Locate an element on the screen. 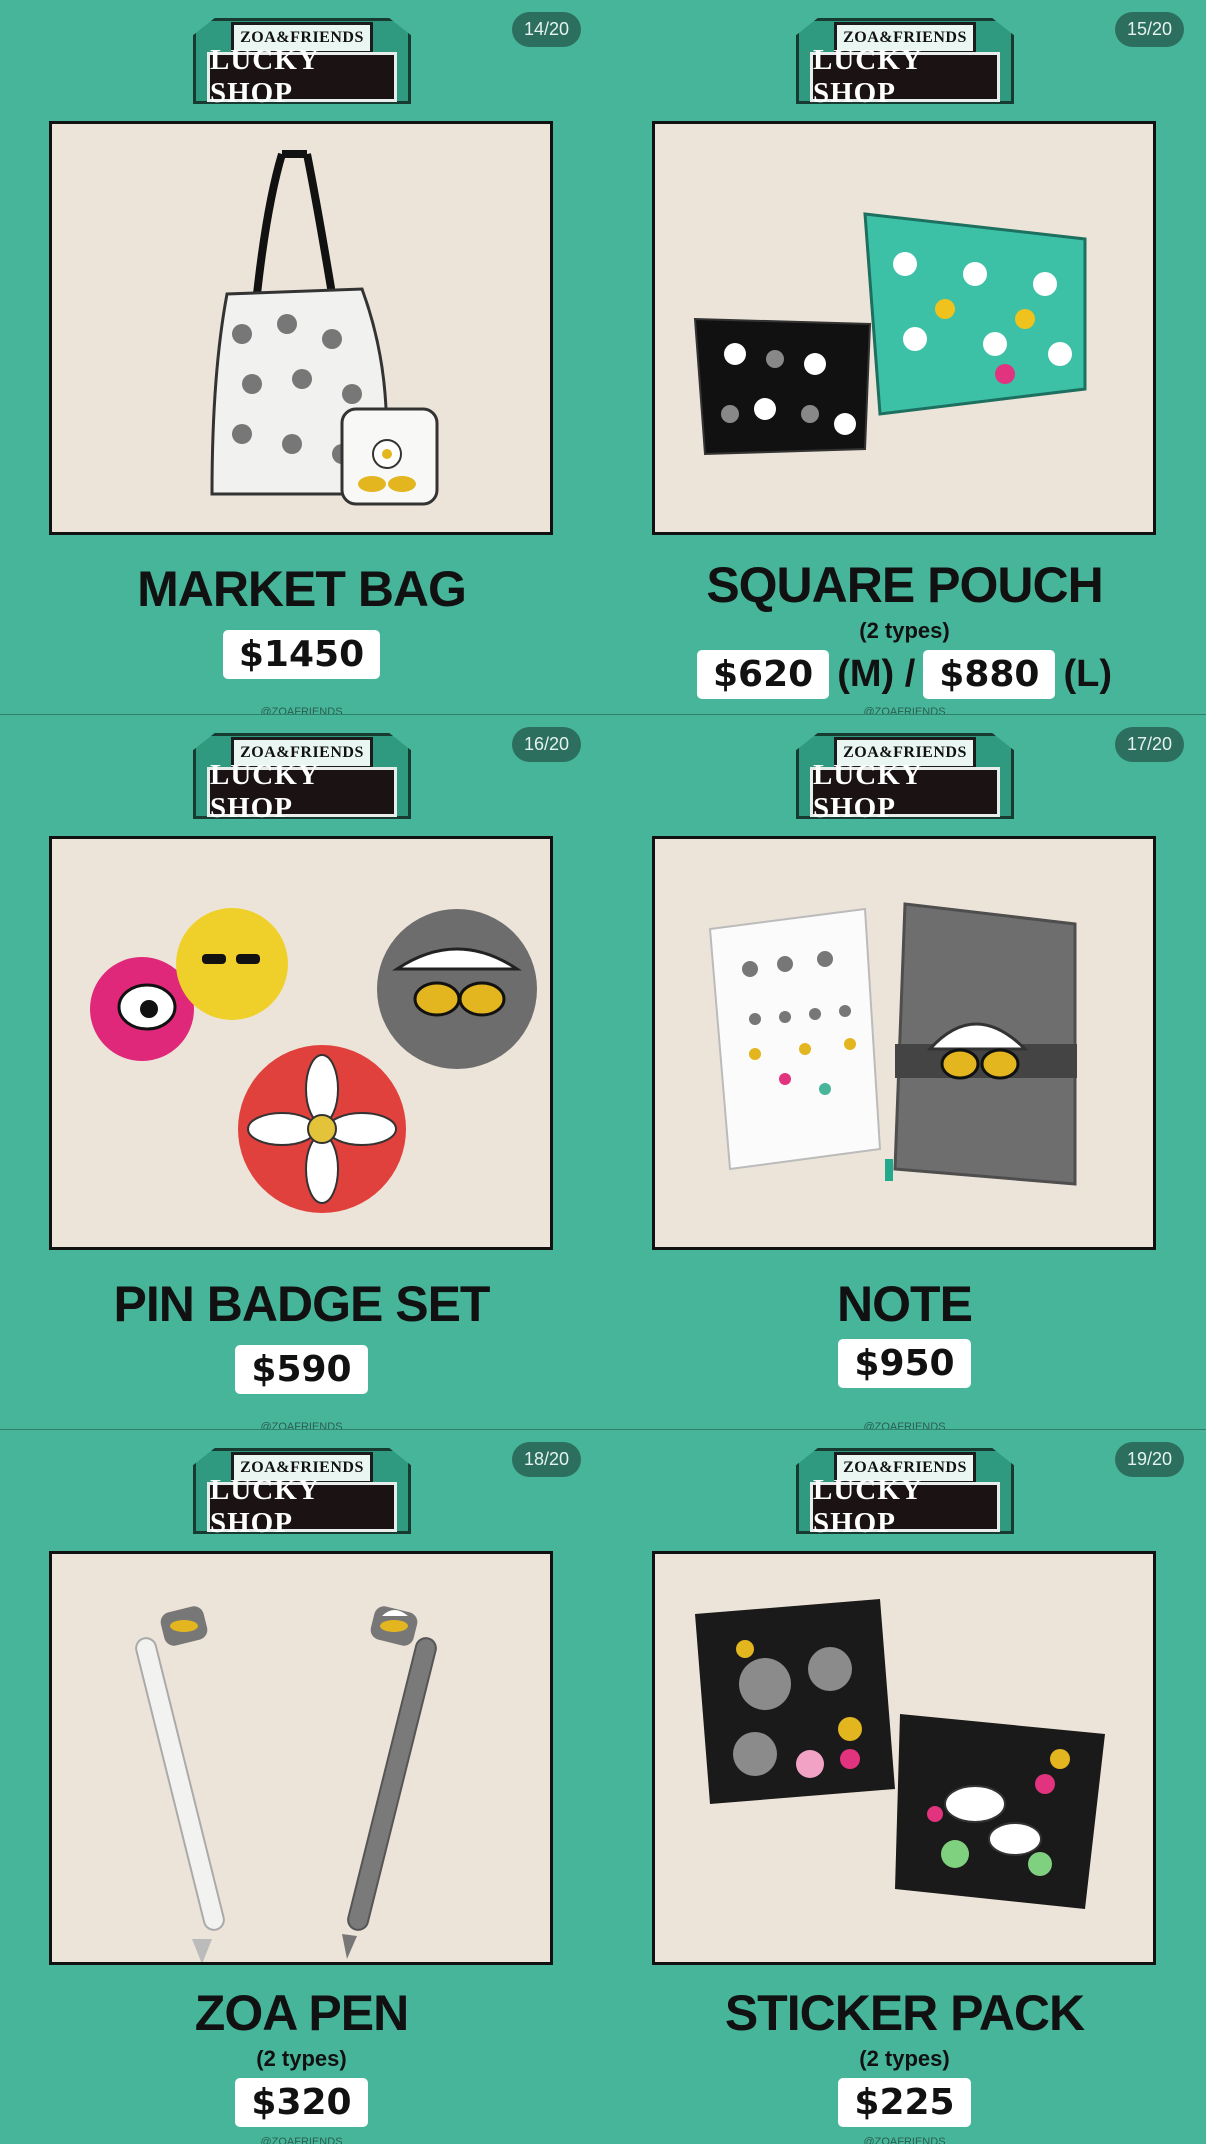  page-badge: 14/20 is located at coordinates (546, 29).